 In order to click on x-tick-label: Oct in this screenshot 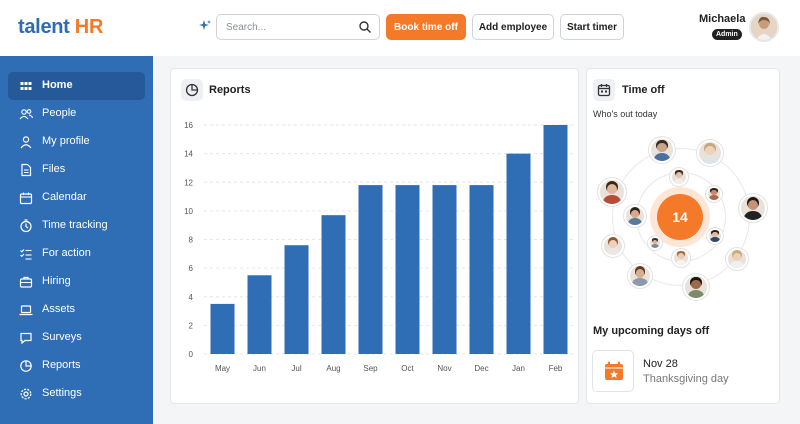, I will do `click(407, 368)`.